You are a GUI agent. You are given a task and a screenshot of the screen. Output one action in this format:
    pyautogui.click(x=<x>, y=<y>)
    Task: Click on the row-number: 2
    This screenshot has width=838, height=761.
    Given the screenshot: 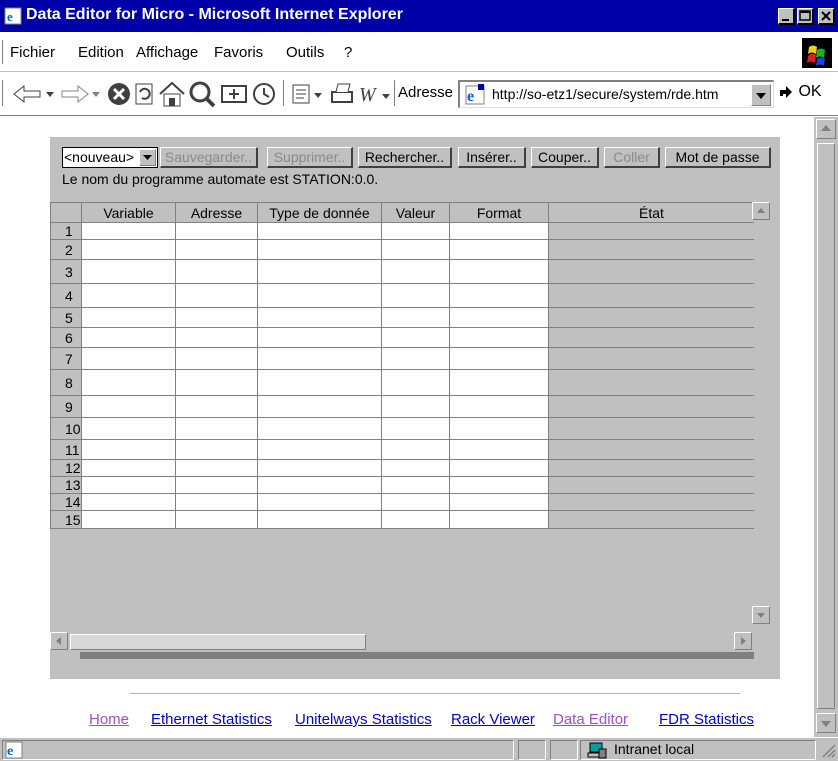 What is the action you would take?
    pyautogui.click(x=66, y=249)
    